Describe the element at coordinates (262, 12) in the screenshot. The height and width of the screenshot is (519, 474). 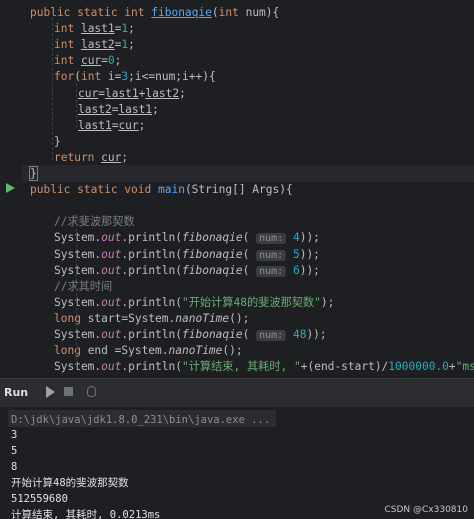
I see `code-token: num){` at that location.